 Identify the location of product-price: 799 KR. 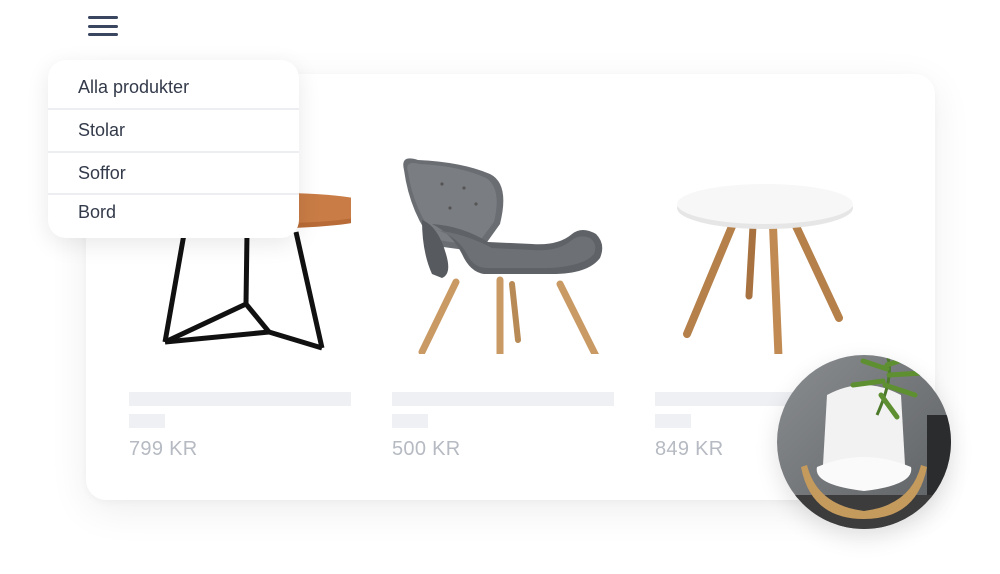
(163, 449).